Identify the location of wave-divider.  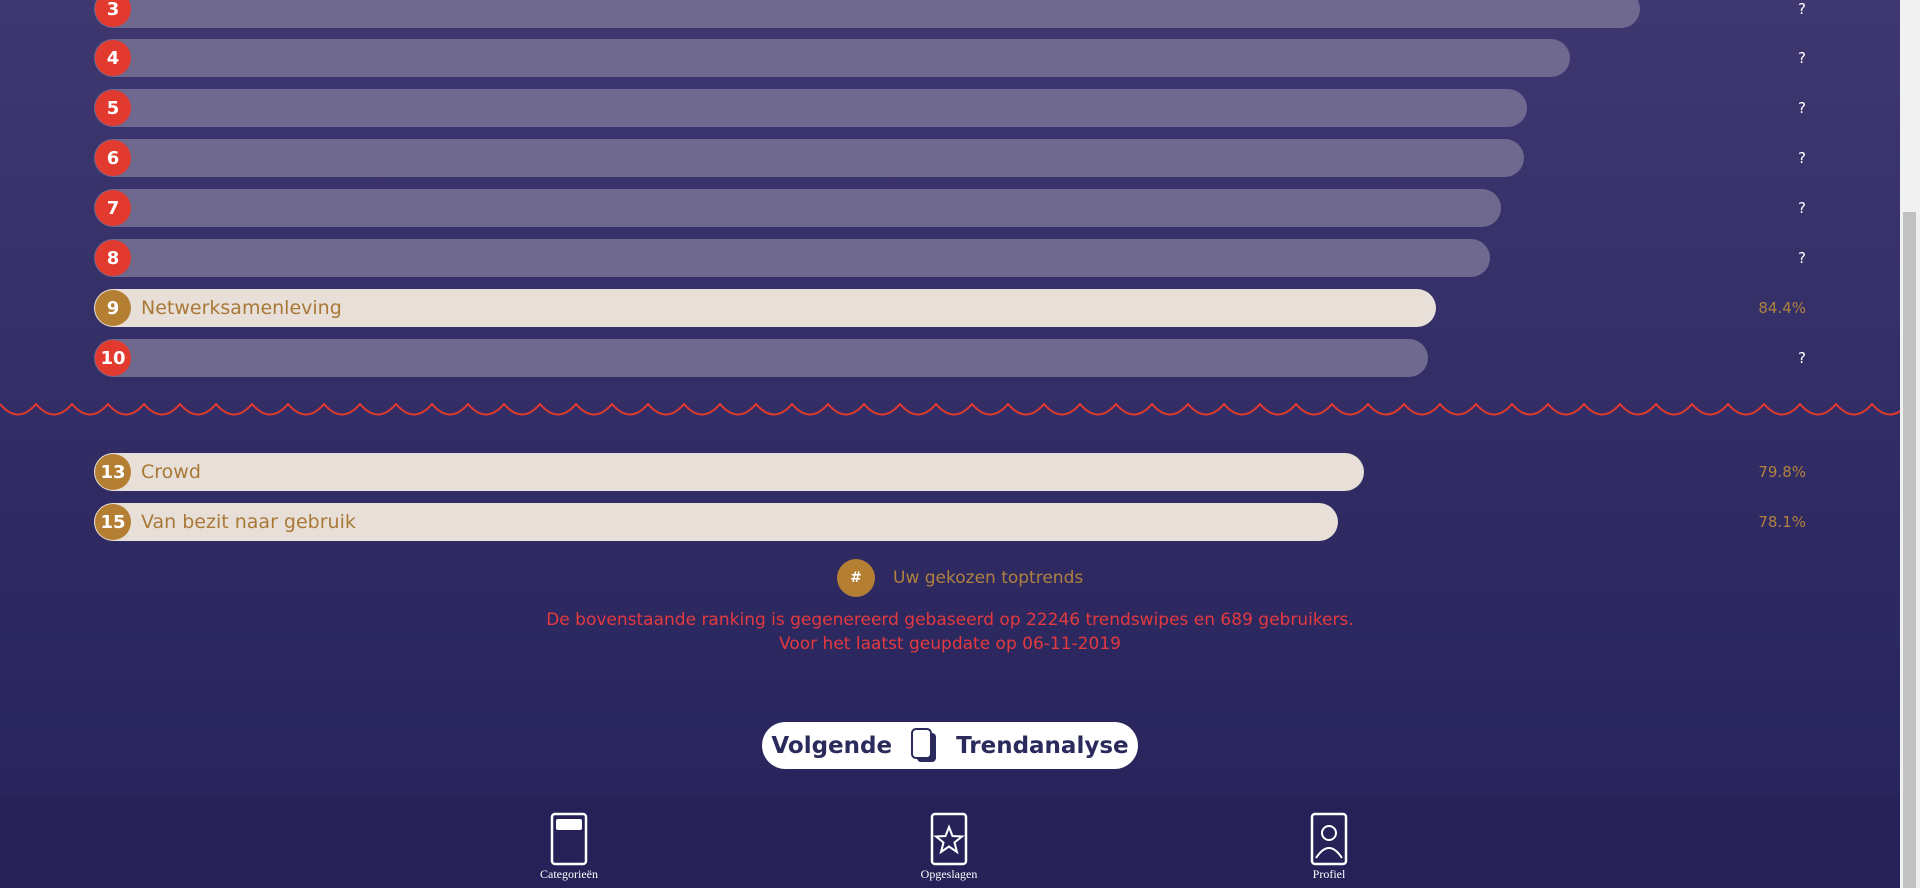
(950, 409).